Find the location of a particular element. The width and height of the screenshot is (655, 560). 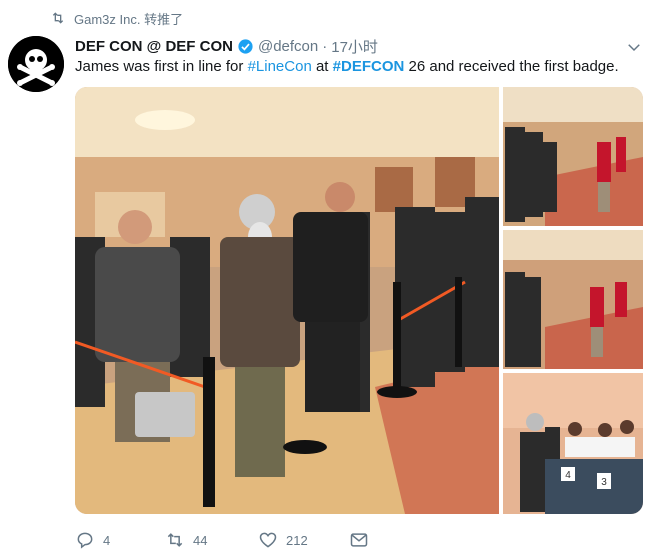

hashtag-link: #LineCon is located at coordinates (280, 66).